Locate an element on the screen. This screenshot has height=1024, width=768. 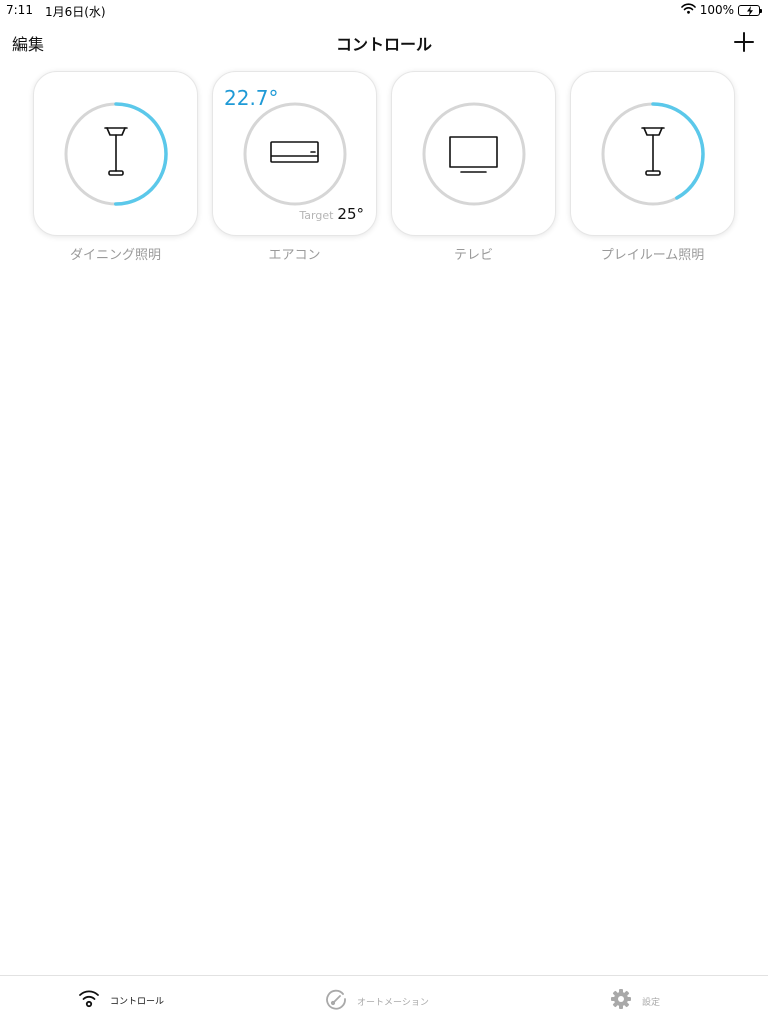
page-title: コントロール is located at coordinates (383, 44).